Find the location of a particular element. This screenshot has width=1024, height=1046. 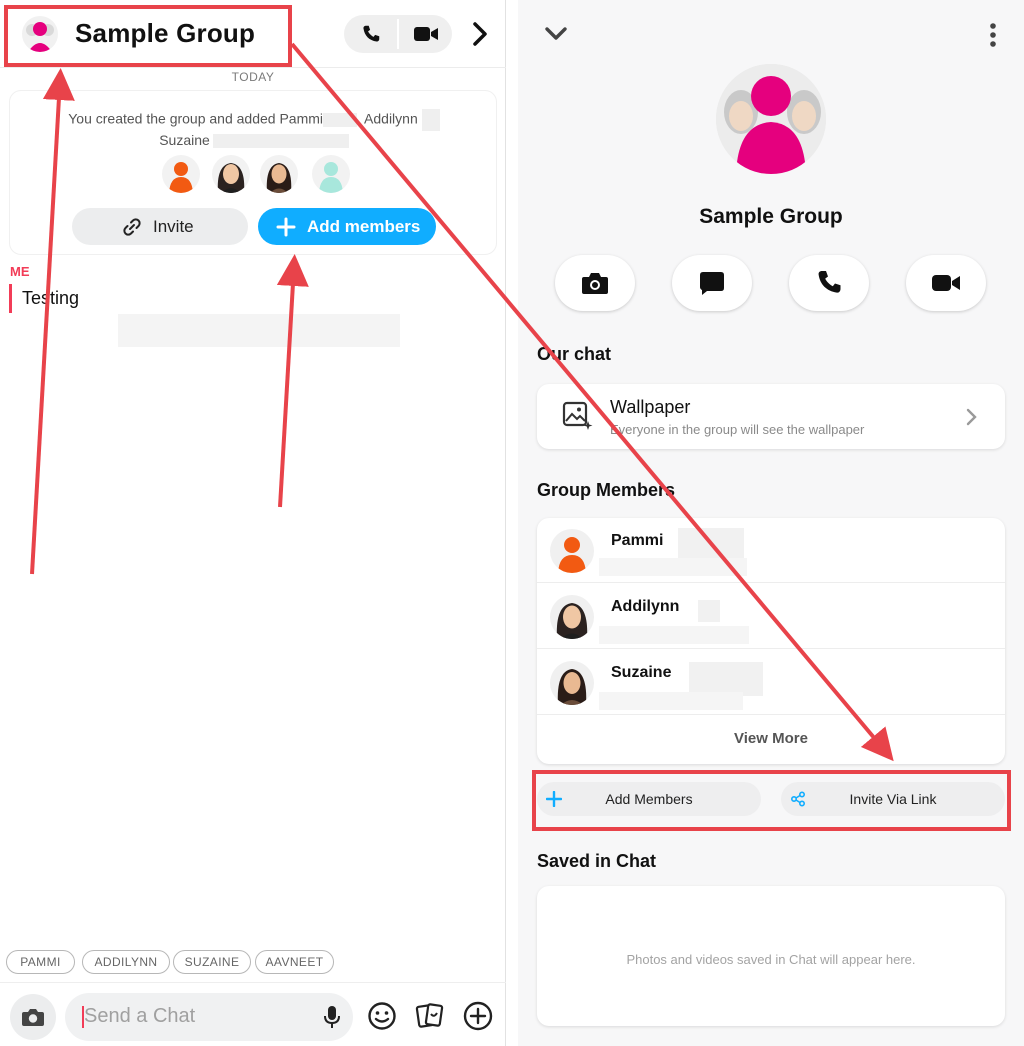

group-title: Sample Group is located at coordinates (165, 33).